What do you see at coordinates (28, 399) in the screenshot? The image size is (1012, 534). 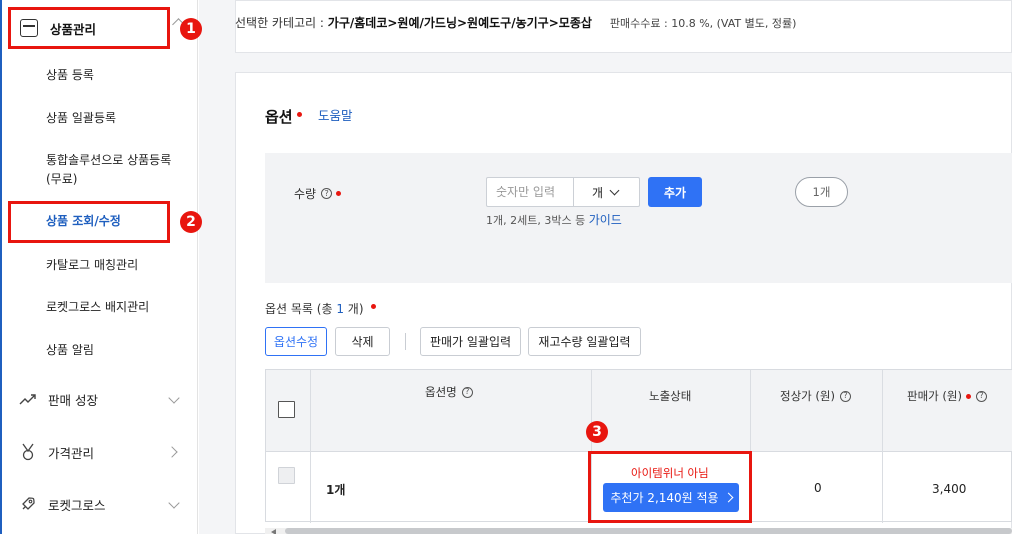 I see `trend-icon` at bounding box center [28, 399].